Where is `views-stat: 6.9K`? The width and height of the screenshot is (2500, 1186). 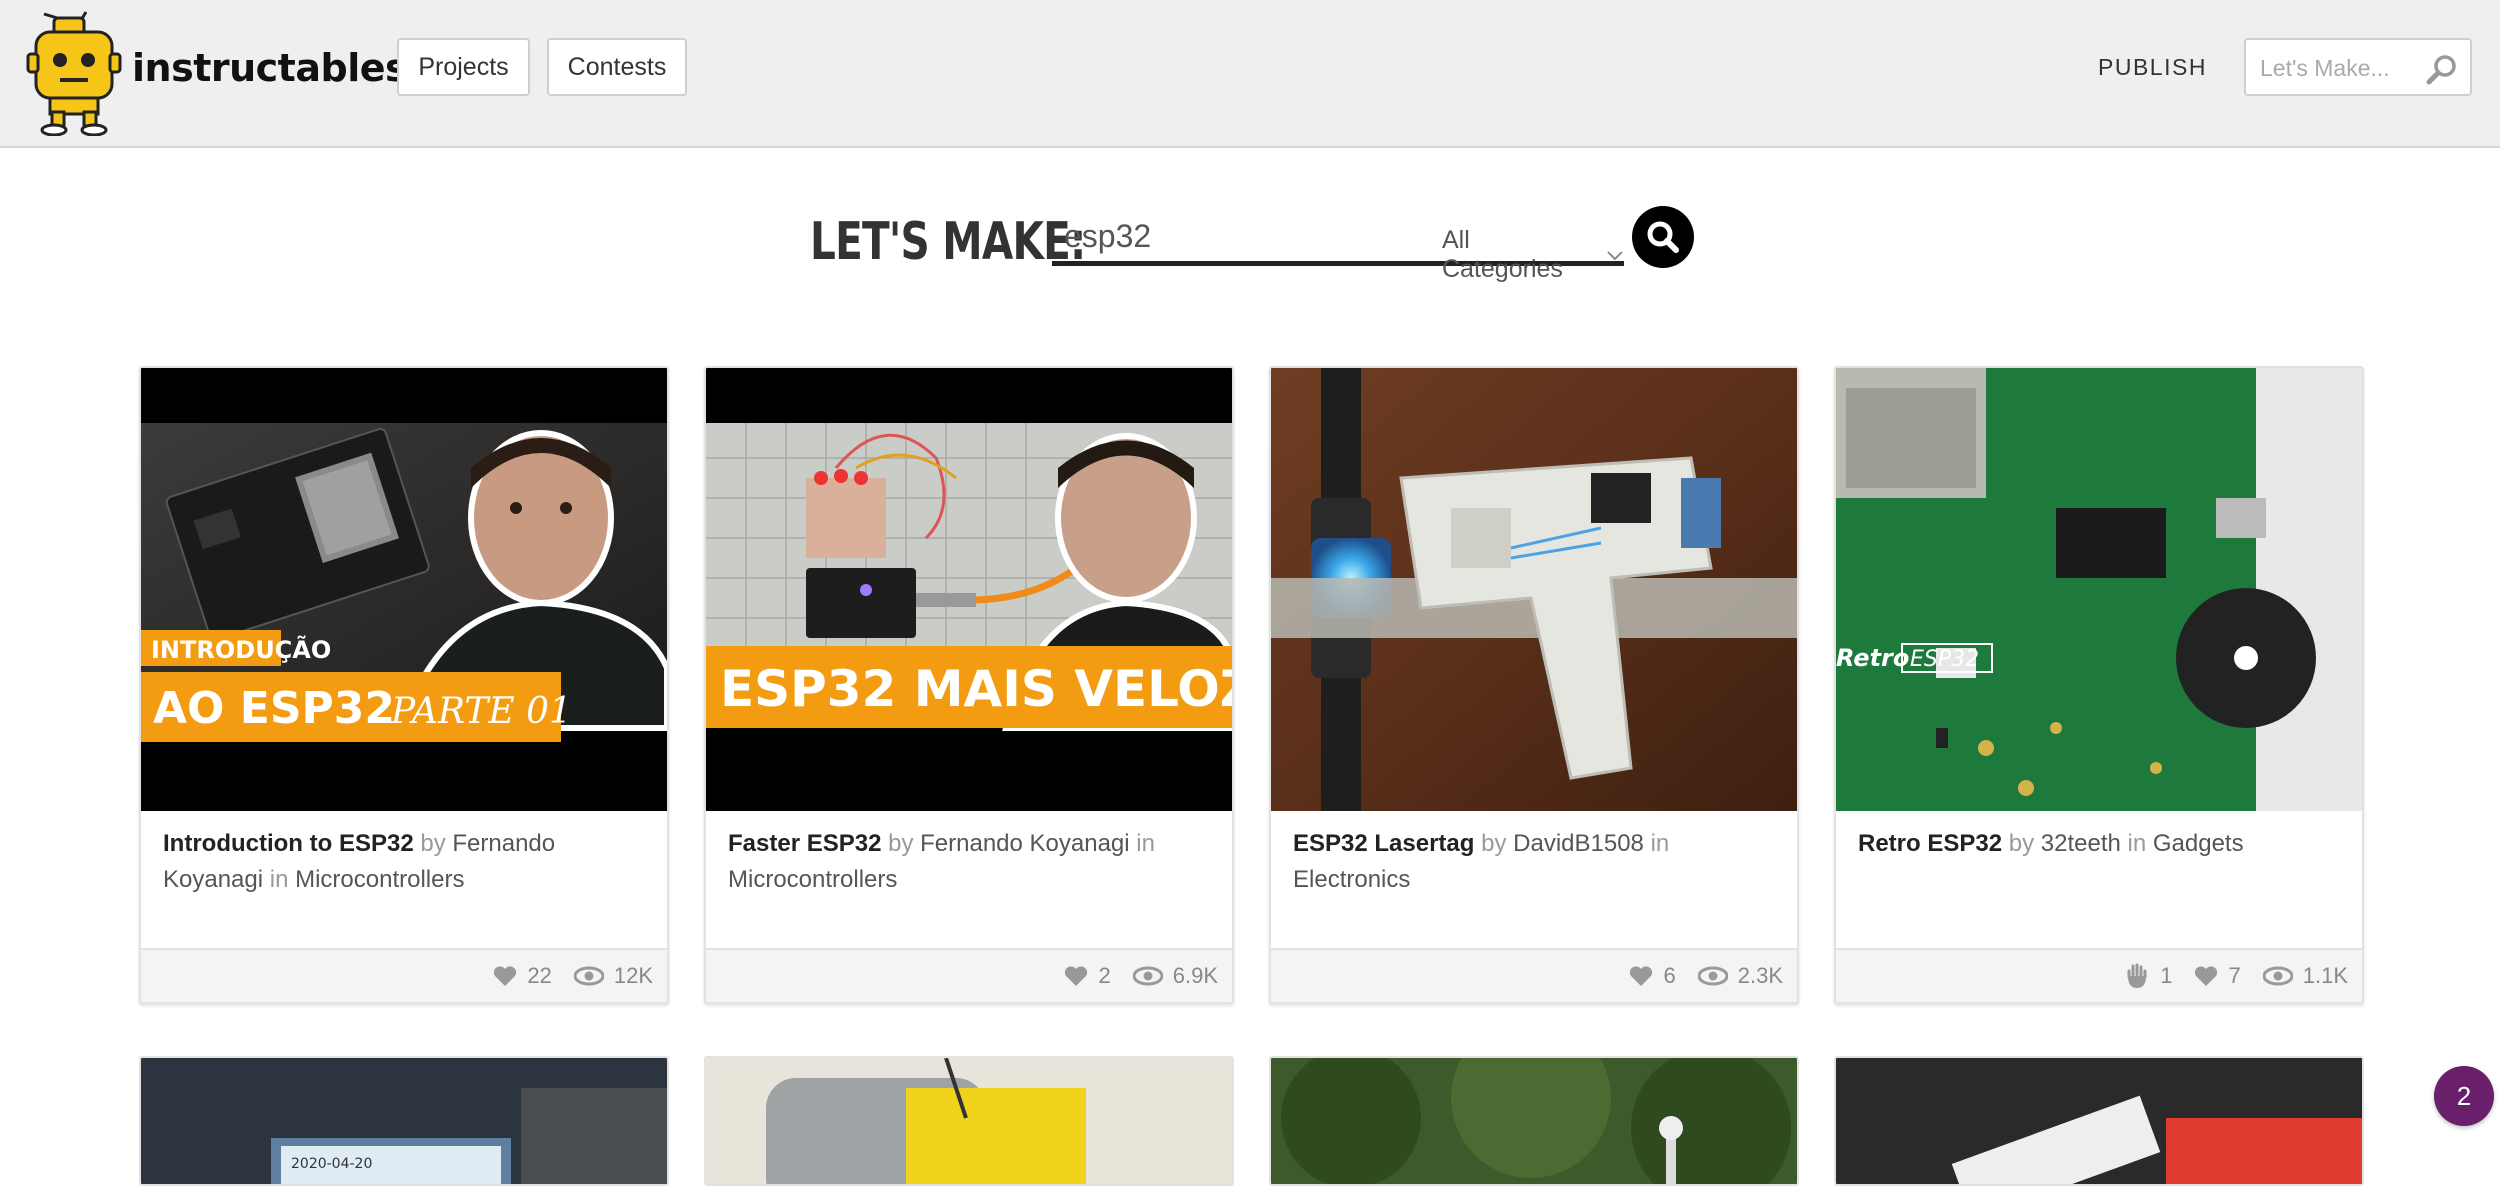
views-stat: 6.9K is located at coordinates (1175, 976).